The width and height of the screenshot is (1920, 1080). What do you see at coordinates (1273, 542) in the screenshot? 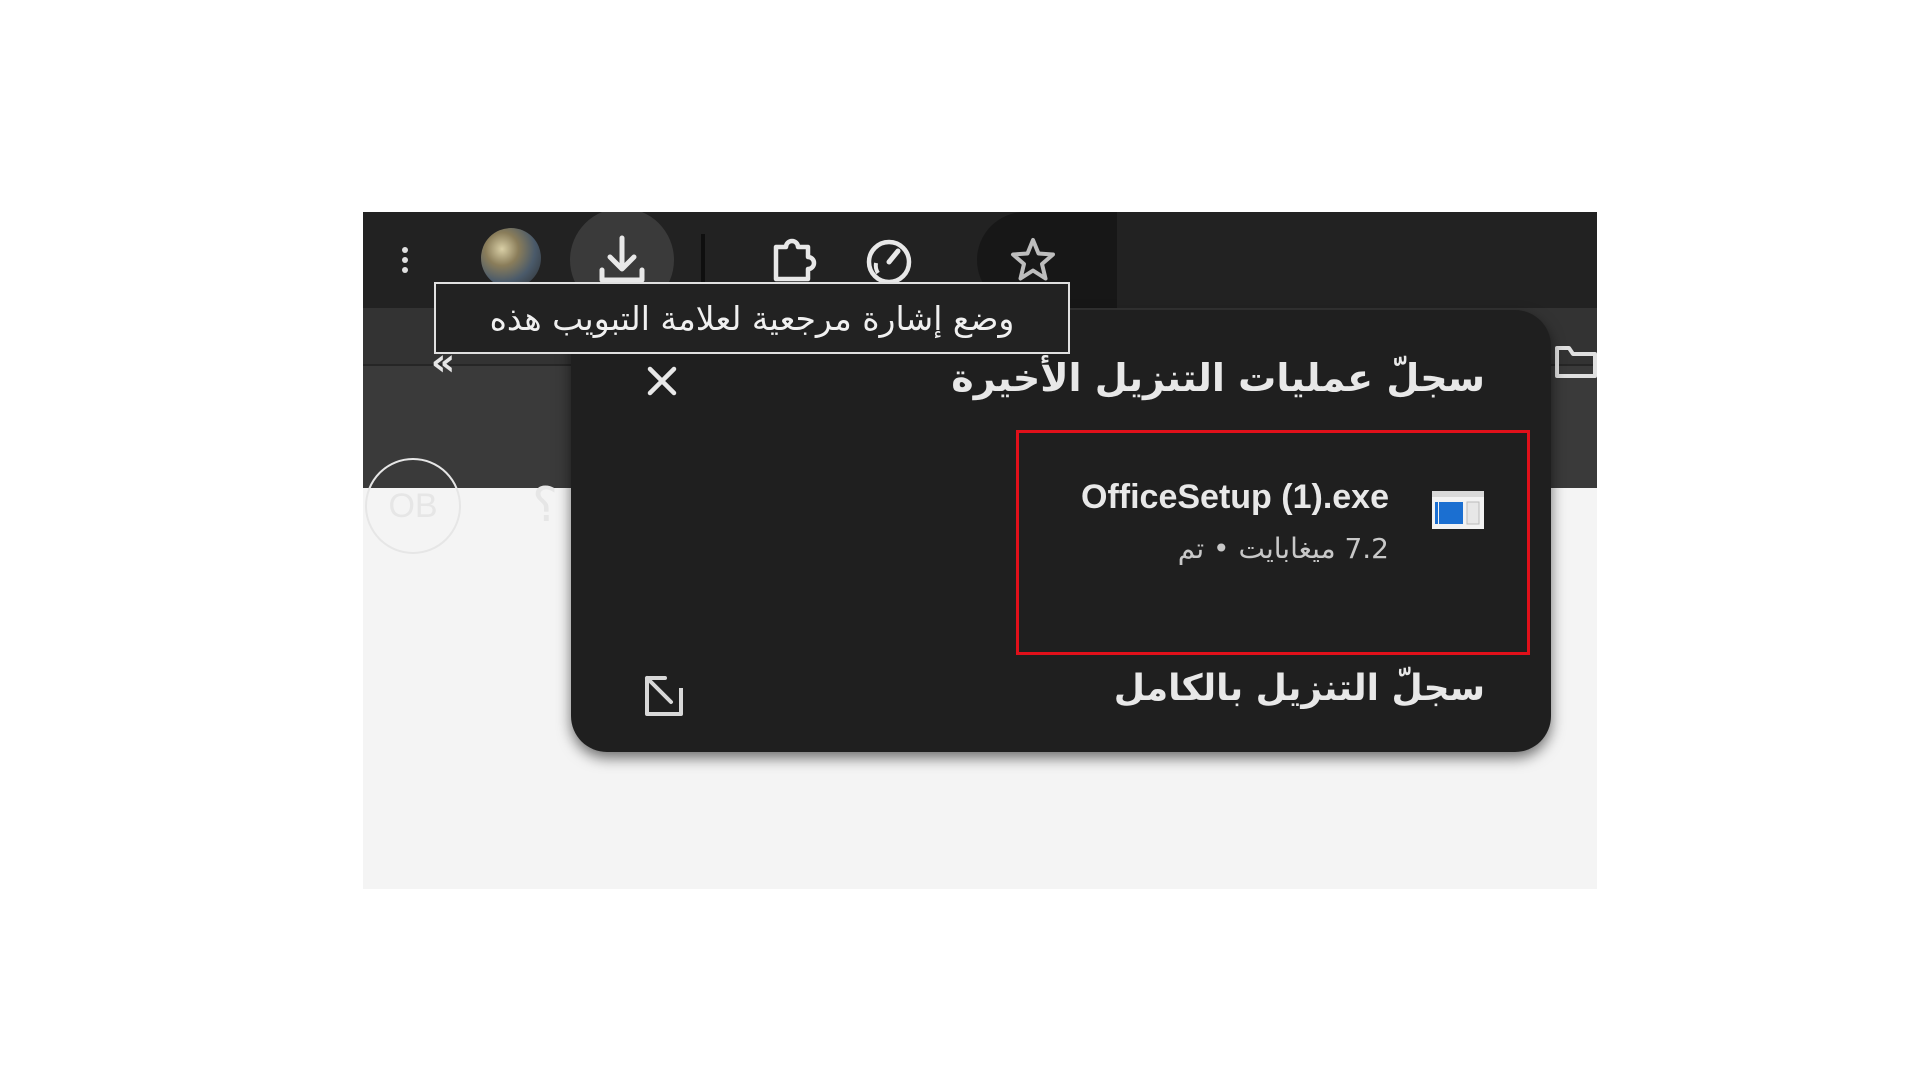
I see `highlight-box` at bounding box center [1273, 542].